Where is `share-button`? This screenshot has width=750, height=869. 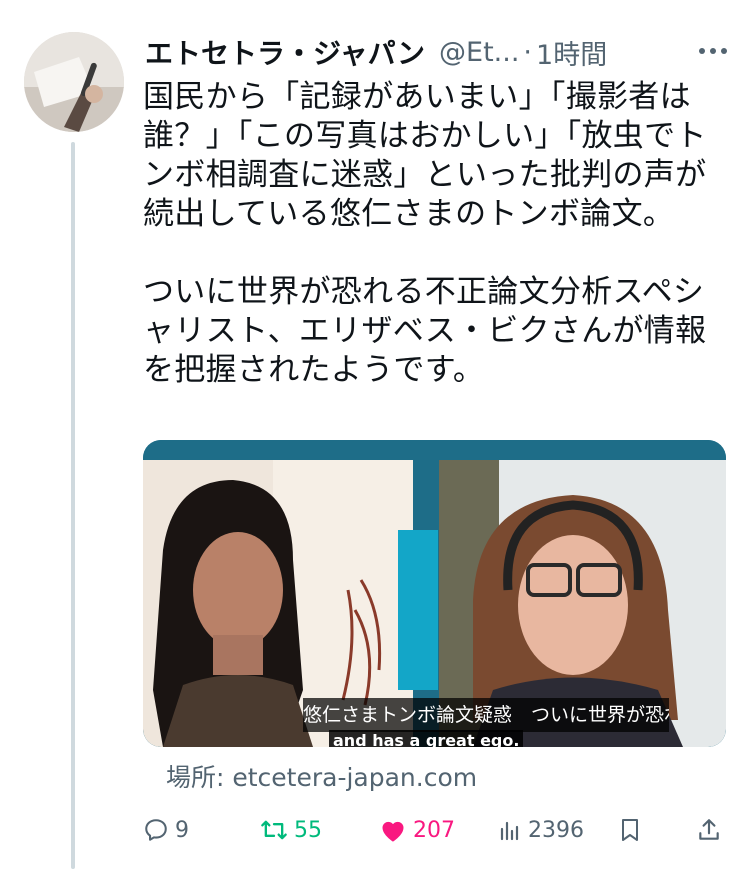
share-button is located at coordinates (709, 830).